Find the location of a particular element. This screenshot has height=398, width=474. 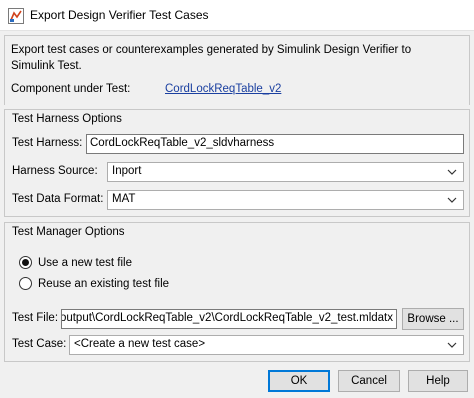

reuse-existing-test-file-radio: Reuse an existing test file is located at coordinates (94, 283).